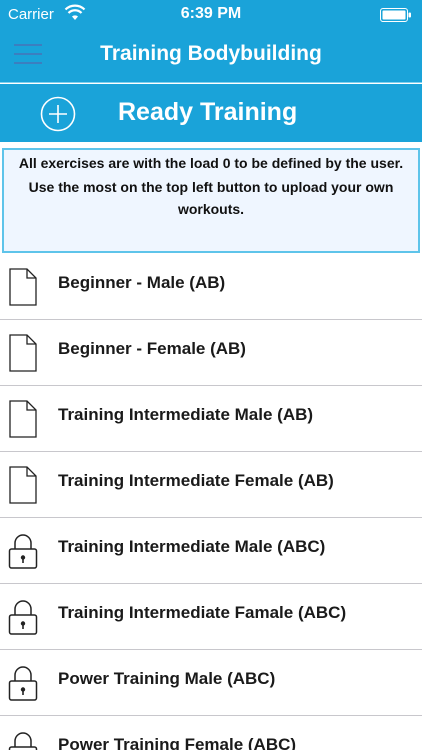 The image size is (422, 750). Describe the element at coordinates (167, 678) in the screenshot. I see `list-item-label: Power Training Male (ABC)` at that location.